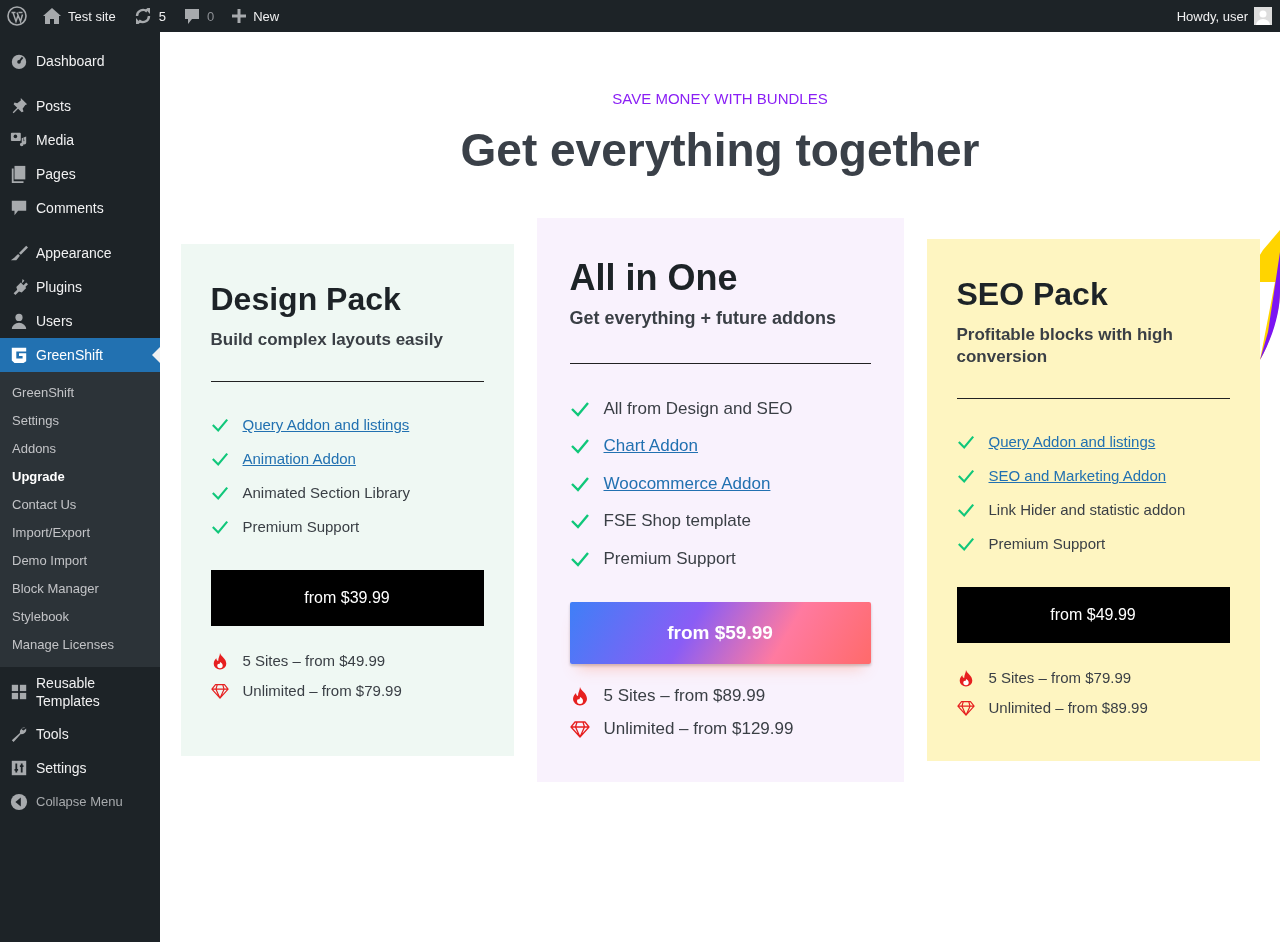 The width and height of the screenshot is (1280, 942). I want to click on menu-item: Appearance, so click(80, 253).